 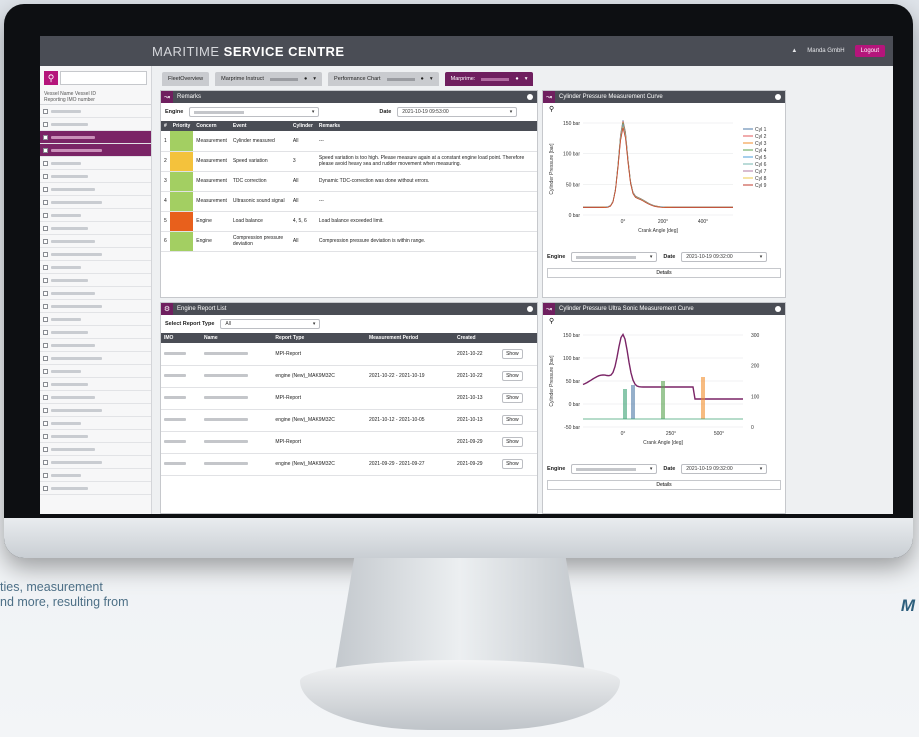 What do you see at coordinates (319, 338) in the screenshot?
I see `column-header: Report Type` at bounding box center [319, 338].